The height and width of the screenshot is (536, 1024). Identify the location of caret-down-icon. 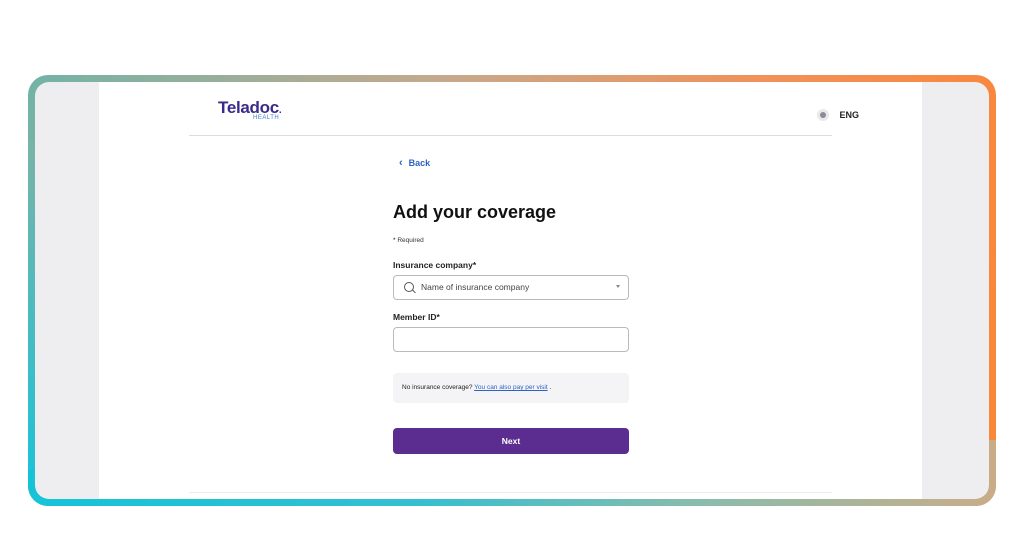
(618, 286).